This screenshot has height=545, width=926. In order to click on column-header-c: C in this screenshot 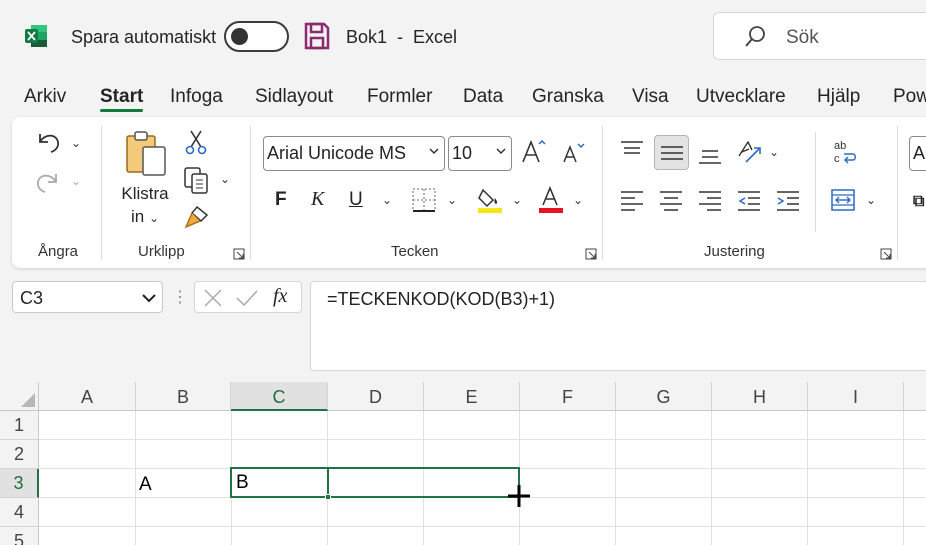, I will do `click(279, 396)`.